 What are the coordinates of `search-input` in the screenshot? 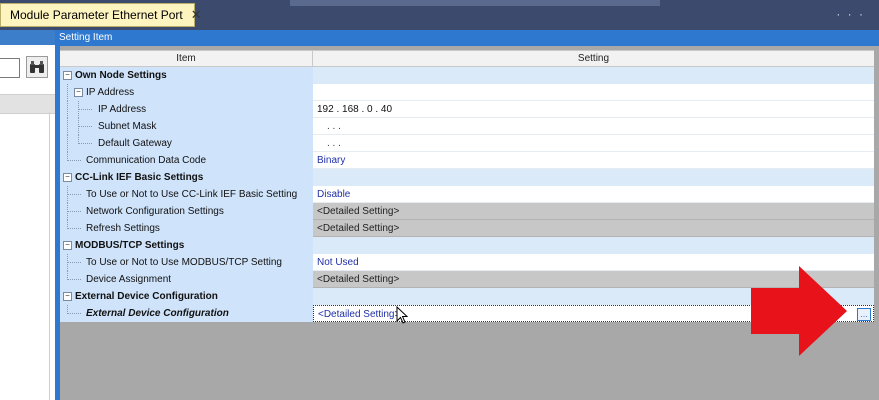 It's located at (10, 68).